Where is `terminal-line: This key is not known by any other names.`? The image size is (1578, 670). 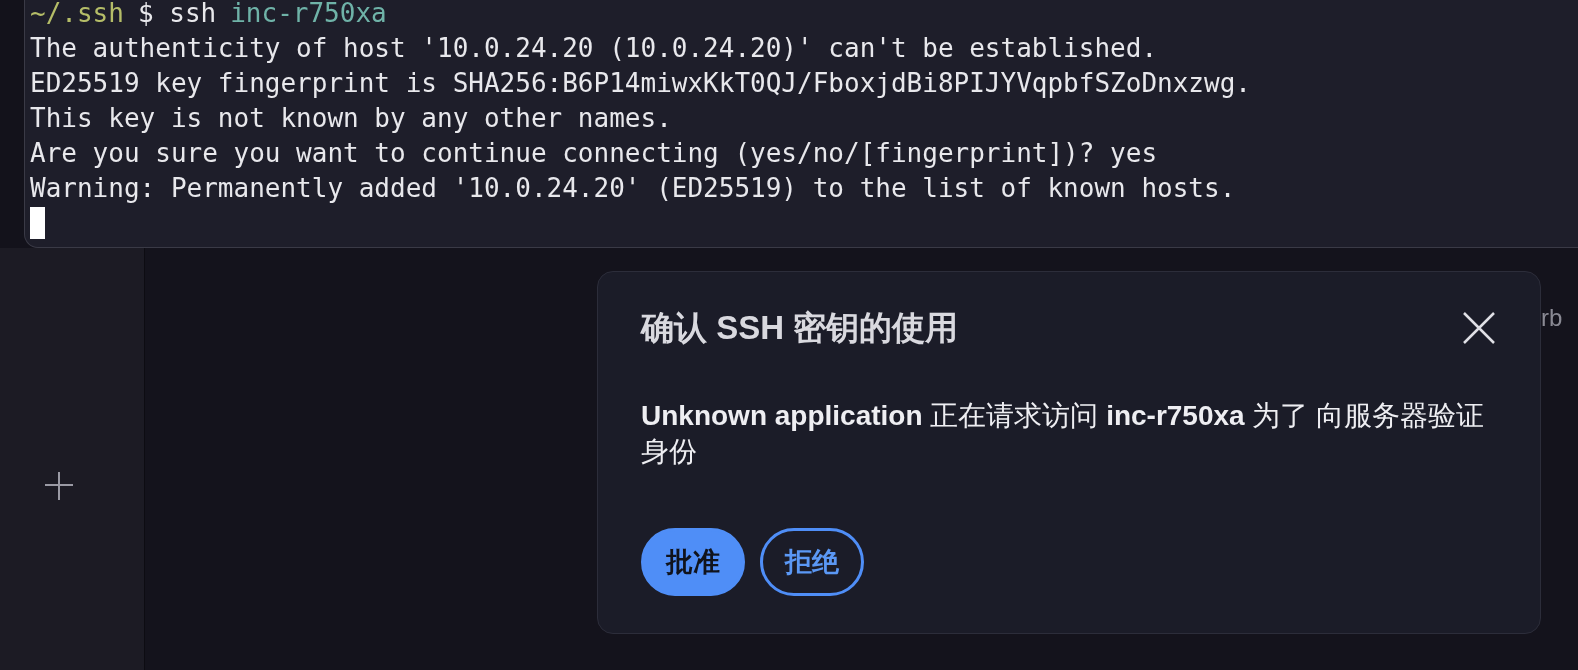
terminal-line: This key is not known by any other names. is located at coordinates (351, 118).